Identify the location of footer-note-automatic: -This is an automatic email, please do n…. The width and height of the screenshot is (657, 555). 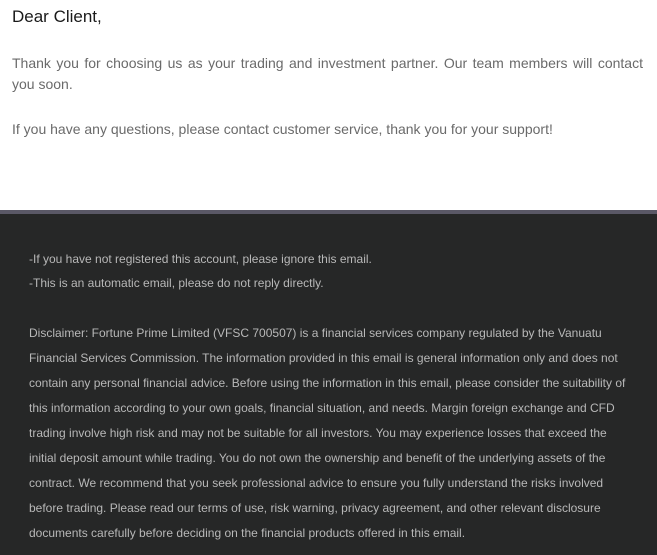
(176, 283).